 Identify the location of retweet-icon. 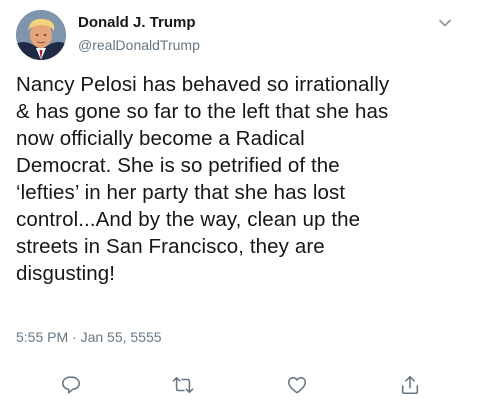
(183, 385).